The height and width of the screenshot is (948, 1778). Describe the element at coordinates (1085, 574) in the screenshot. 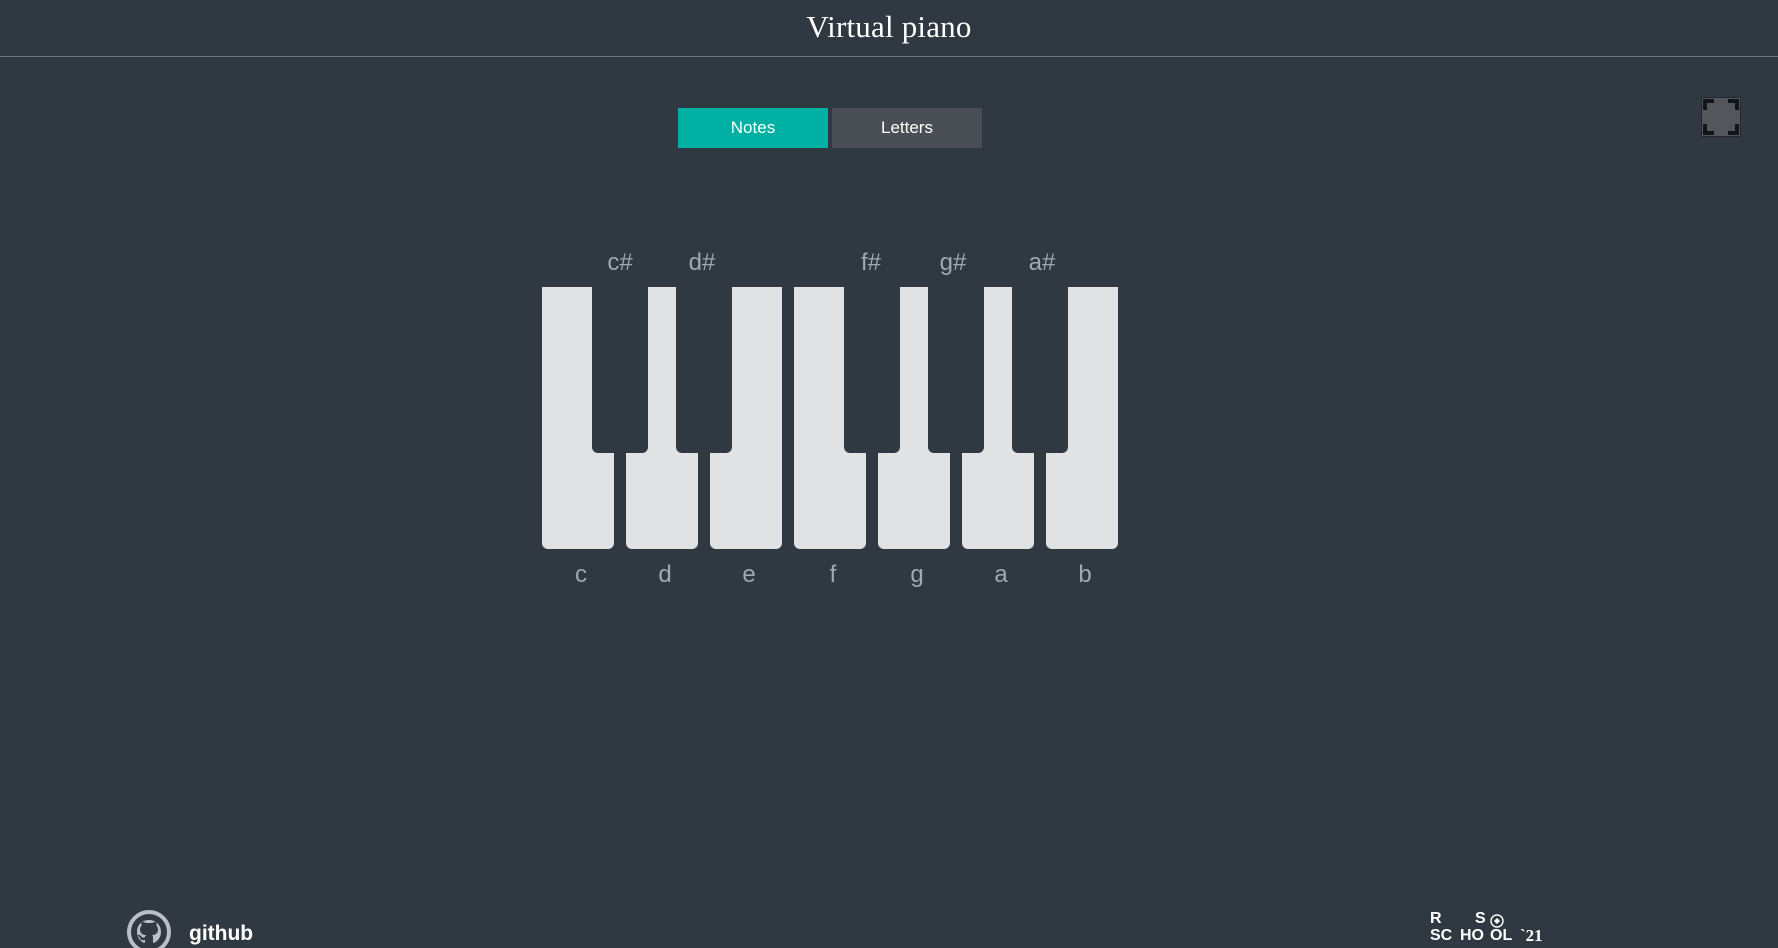

I see `note-label-b: b` at that location.